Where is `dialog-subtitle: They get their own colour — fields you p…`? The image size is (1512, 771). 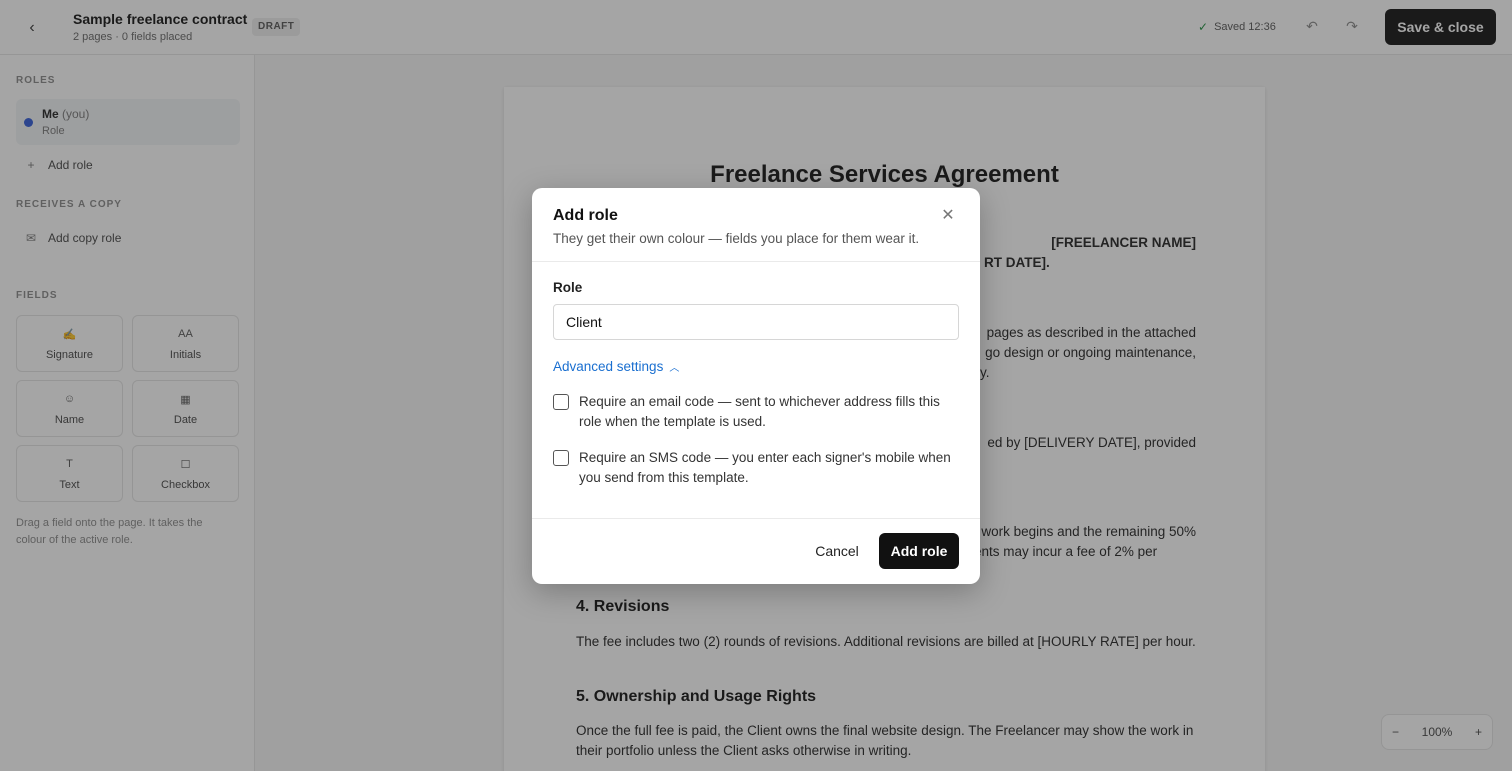
dialog-subtitle: They get their own colour — fields you p… is located at coordinates (736, 238).